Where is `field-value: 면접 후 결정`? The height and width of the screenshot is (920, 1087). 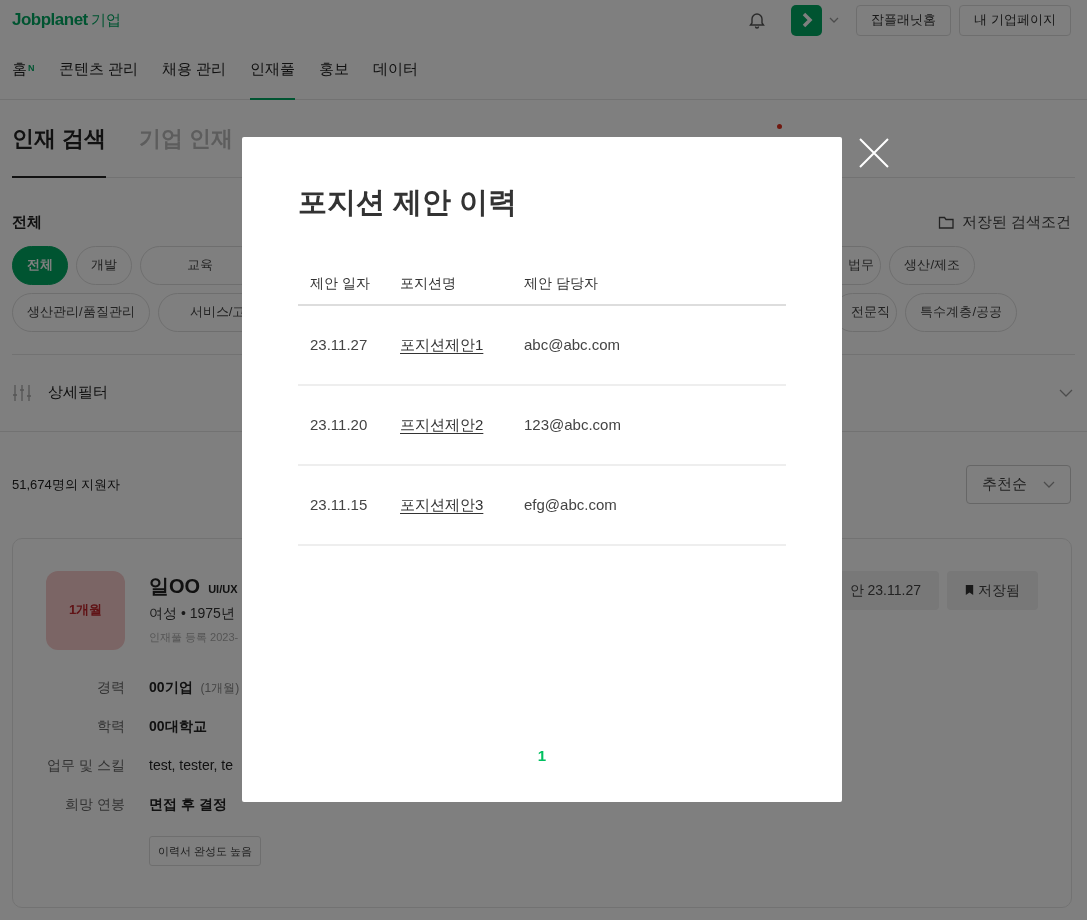 field-value: 면접 후 결정 is located at coordinates (188, 804).